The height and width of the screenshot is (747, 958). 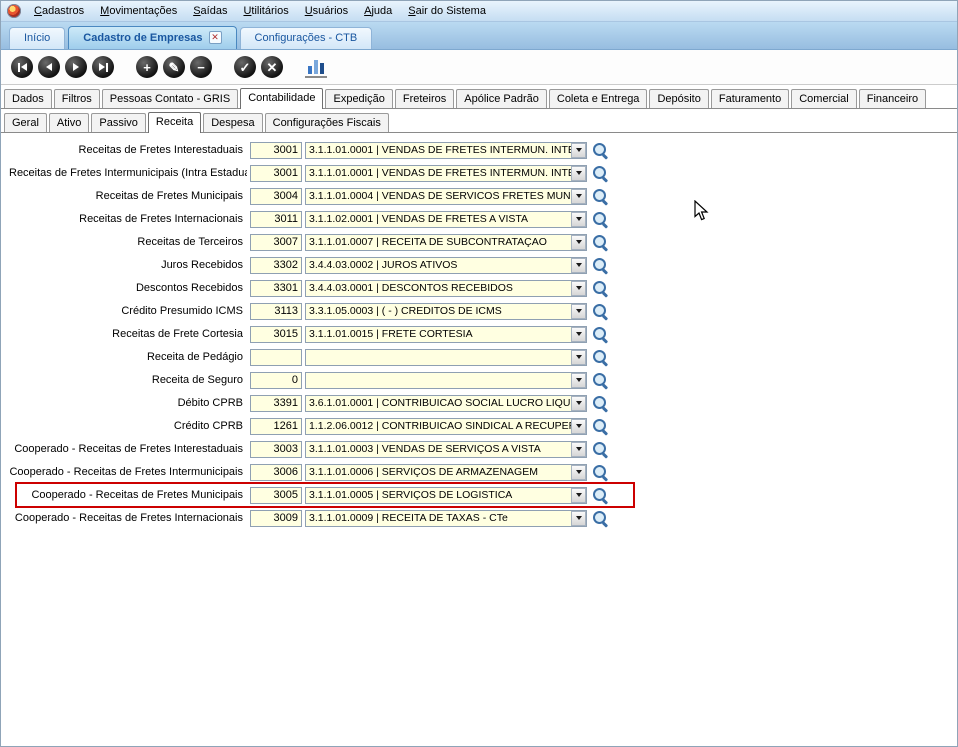 I want to click on main-tab: Coleta e Entrega, so click(x=598, y=98).